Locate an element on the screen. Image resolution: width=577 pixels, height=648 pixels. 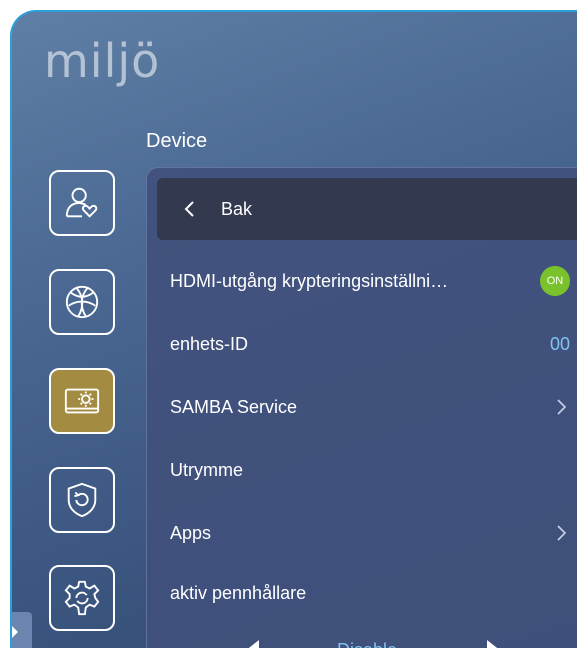
pen-holder-selector: Disable is located at coordinates (362, 638).